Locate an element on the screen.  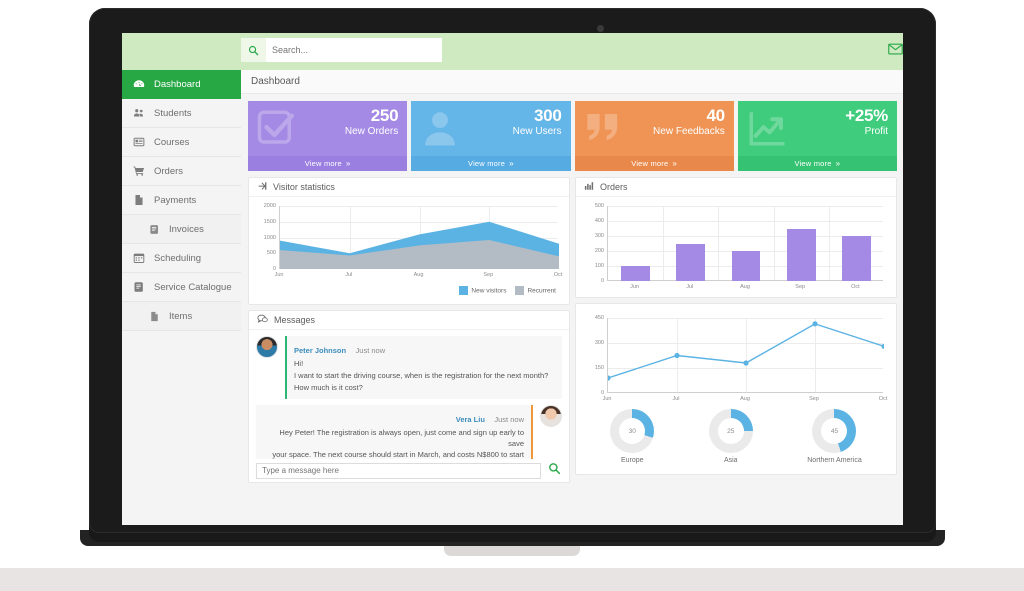
sidebar-item-payments: Payments is located at coordinates (181, 200).